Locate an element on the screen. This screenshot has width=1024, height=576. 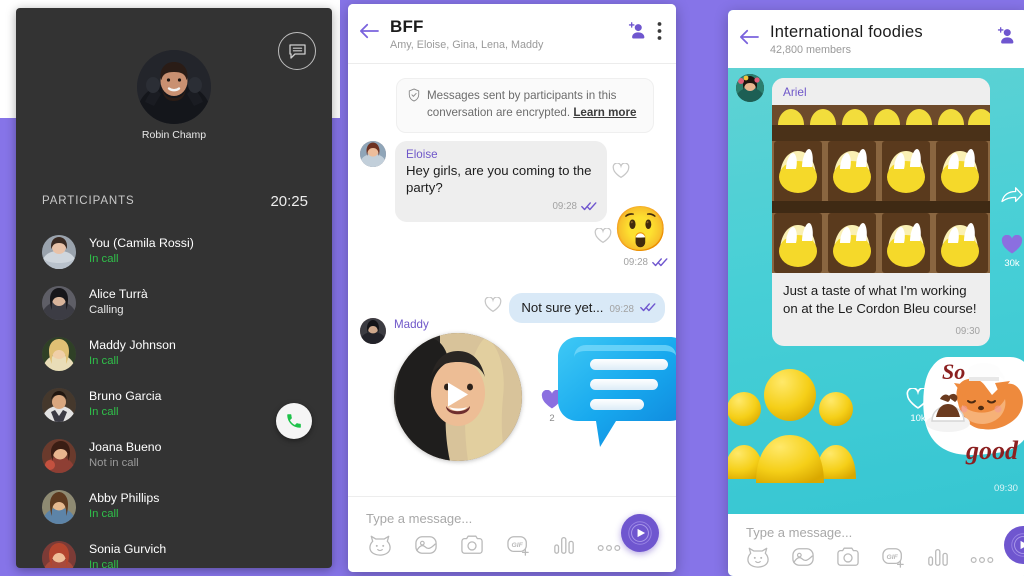
participant-status: Not in call is located at coordinates (114, 462).